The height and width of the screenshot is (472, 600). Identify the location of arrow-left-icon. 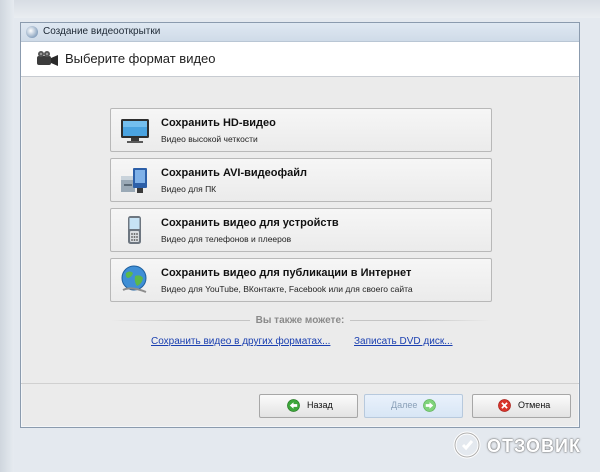
(293, 405).